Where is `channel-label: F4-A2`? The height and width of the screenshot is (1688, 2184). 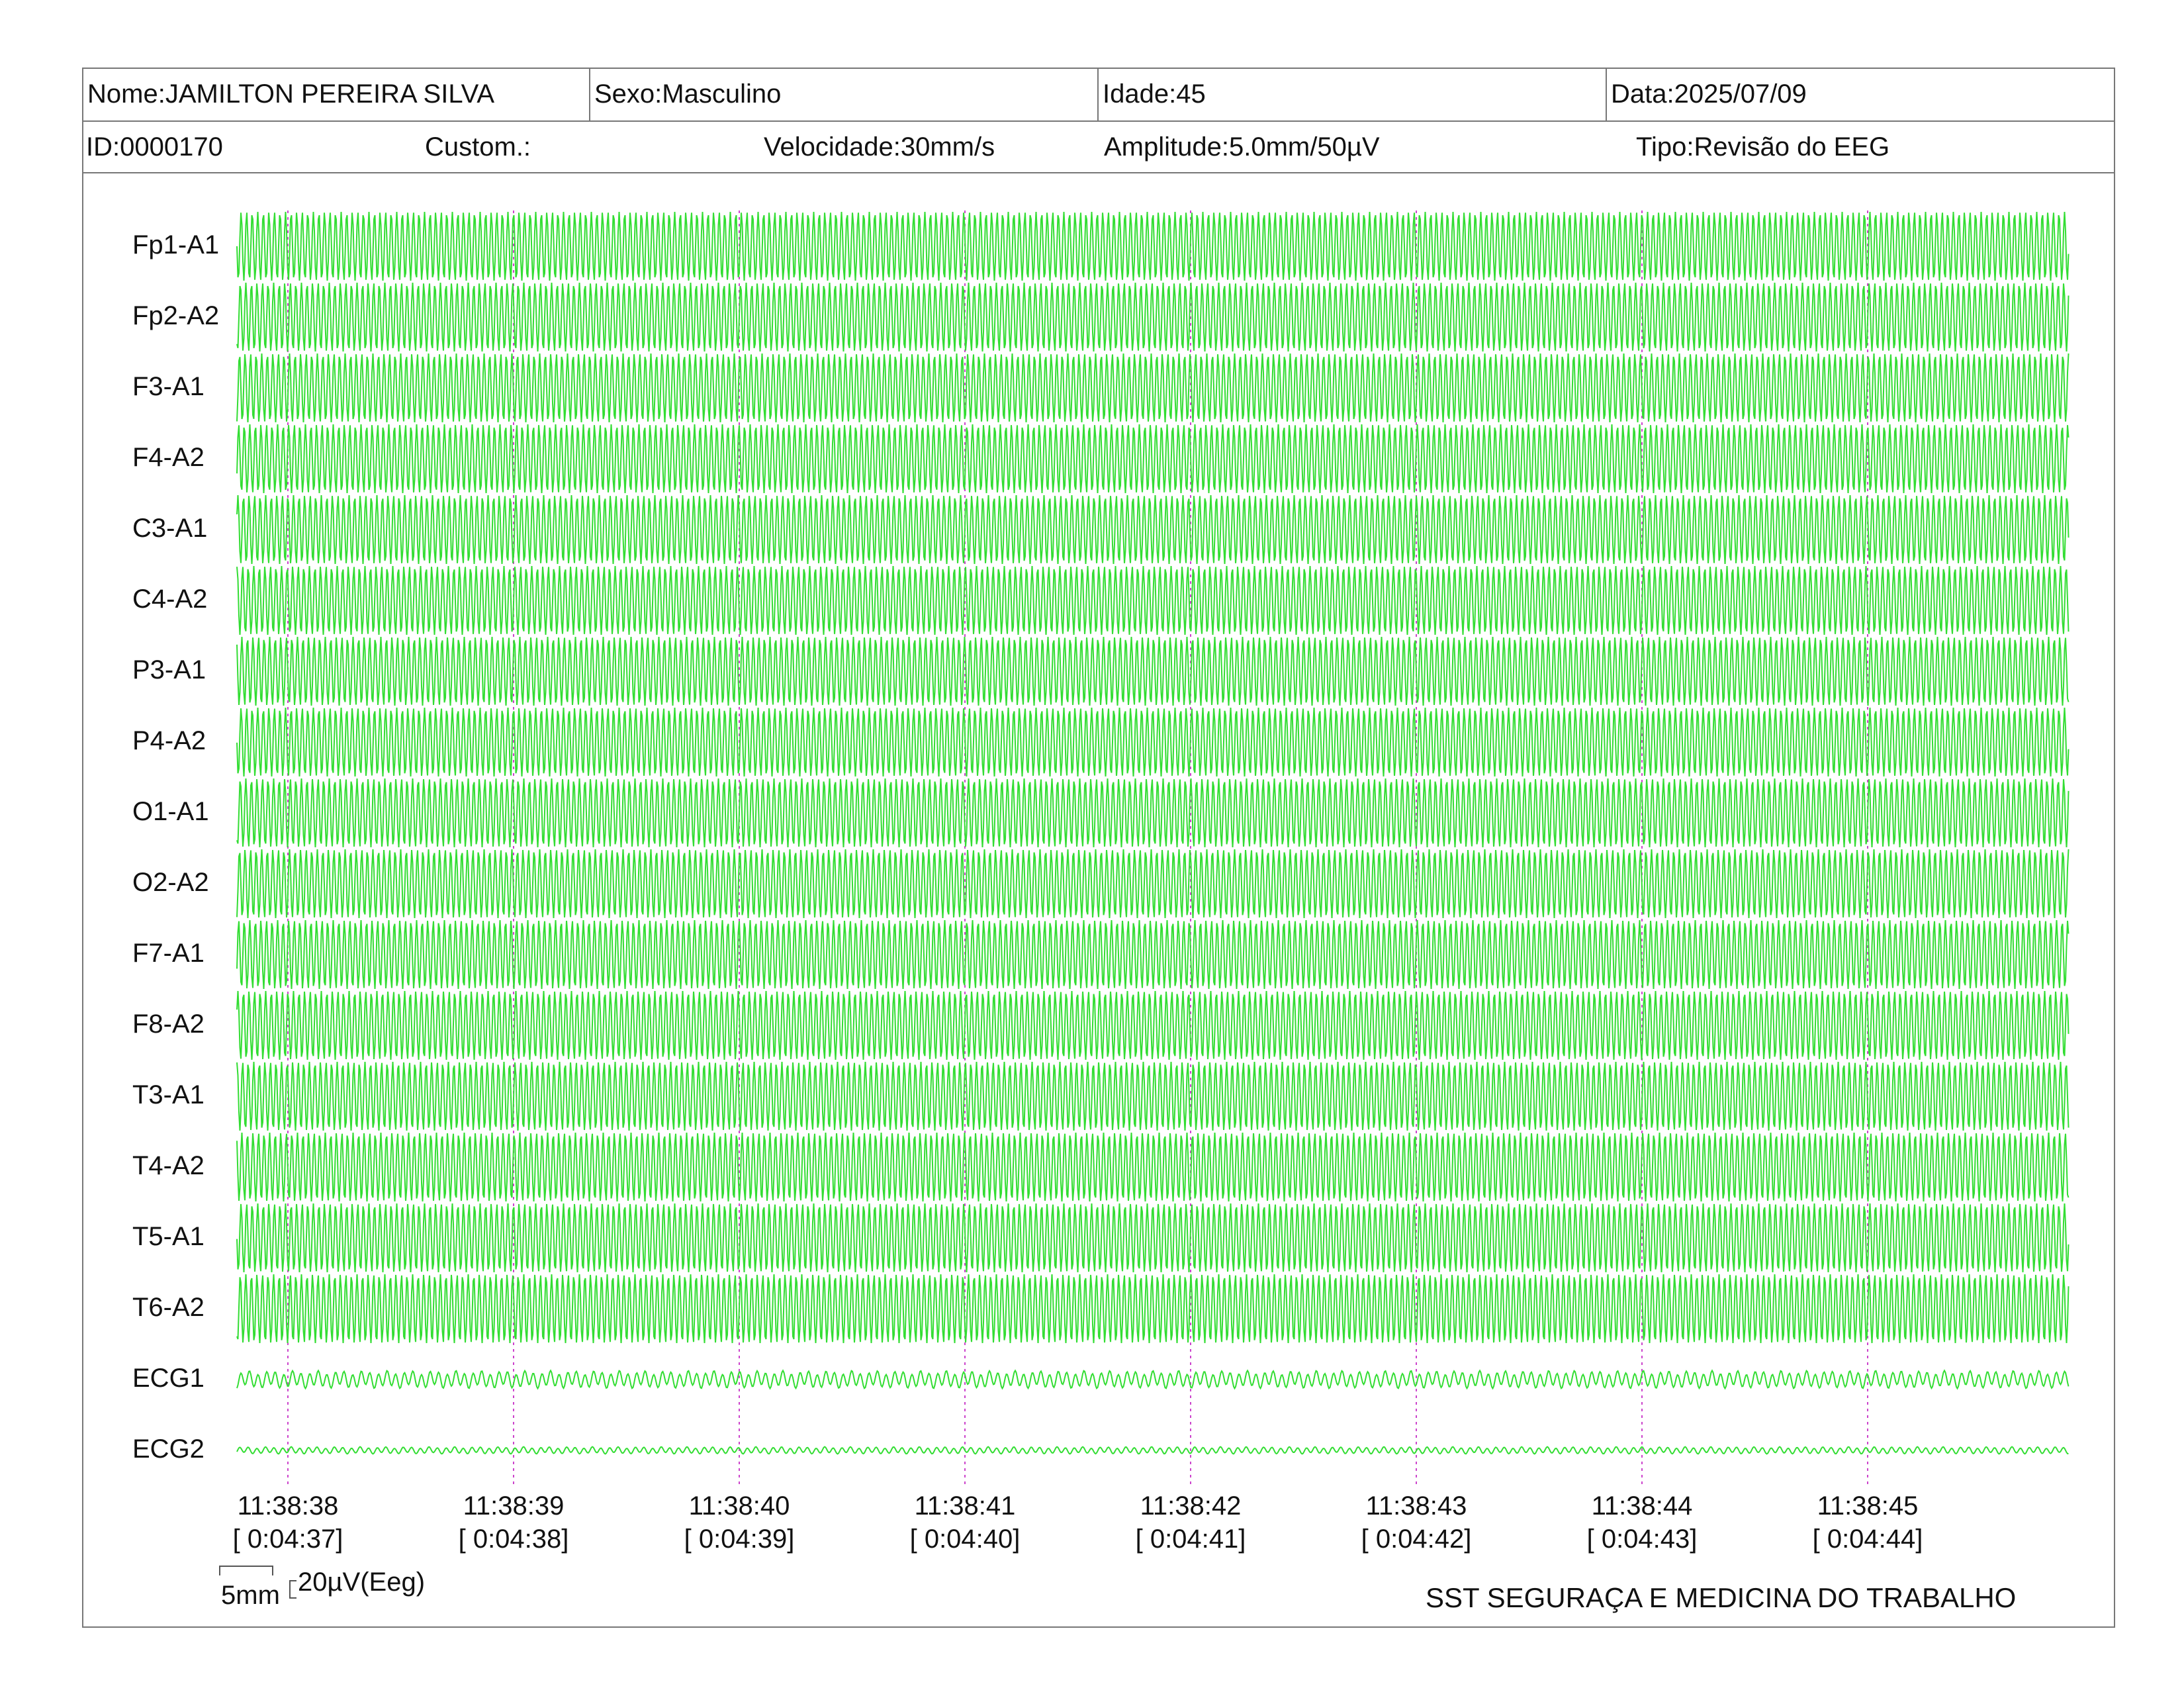 channel-label: F4-A2 is located at coordinates (168, 457).